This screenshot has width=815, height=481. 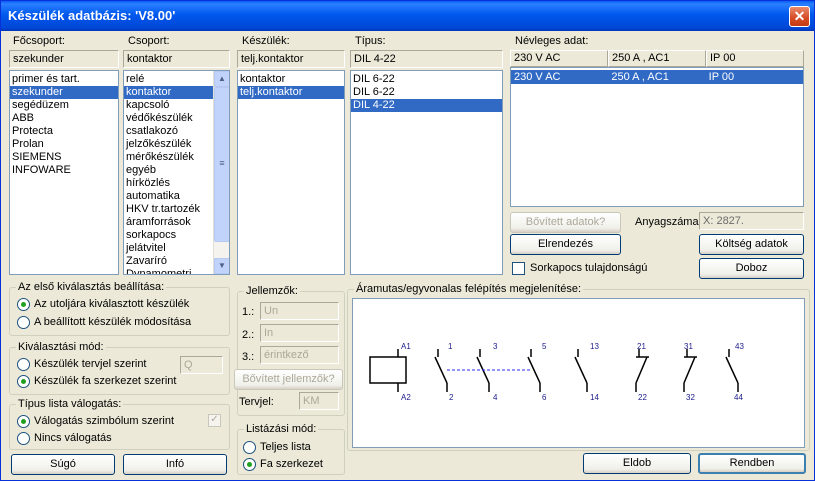 I want to click on property-field-1: Un, so click(x=299, y=311).